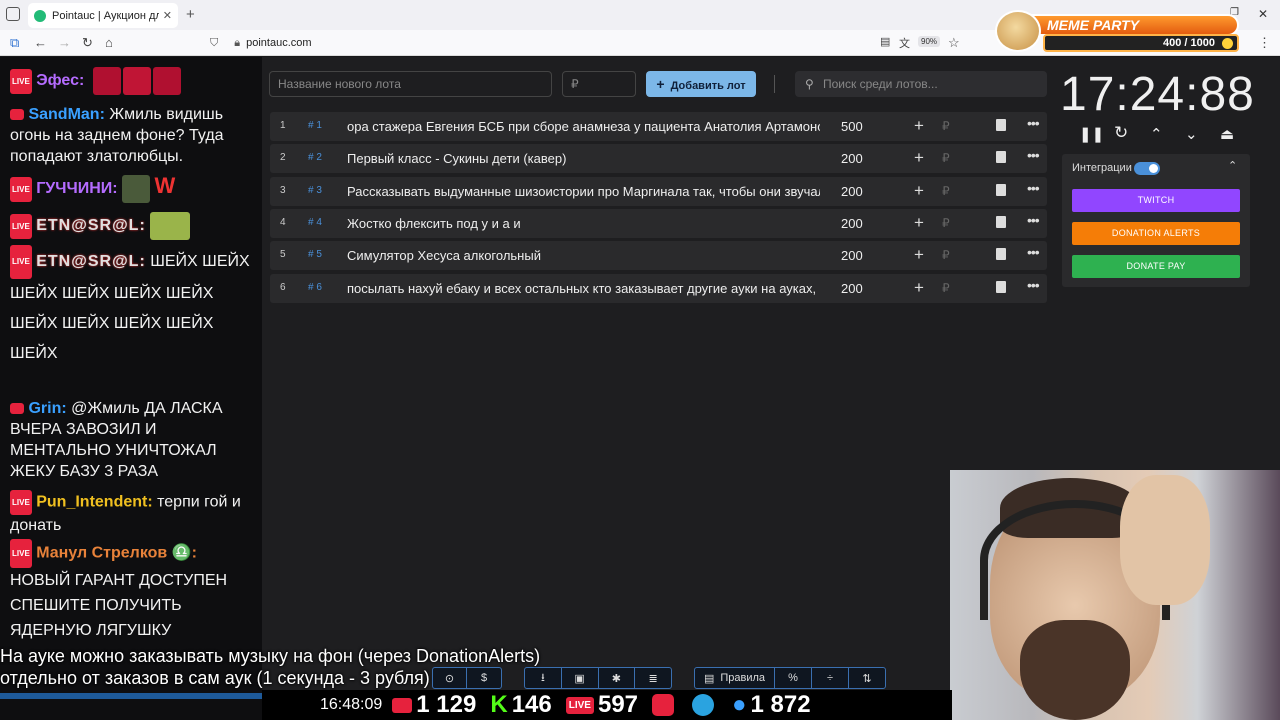 This screenshot has width=1280, height=720. Describe the element at coordinates (14, 43) in the screenshot. I see `sidebar-icon: ⧉` at that location.